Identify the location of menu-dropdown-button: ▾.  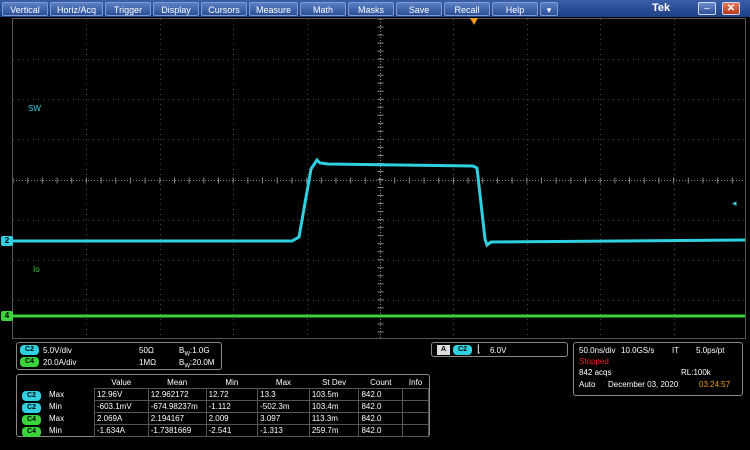
(549, 8).